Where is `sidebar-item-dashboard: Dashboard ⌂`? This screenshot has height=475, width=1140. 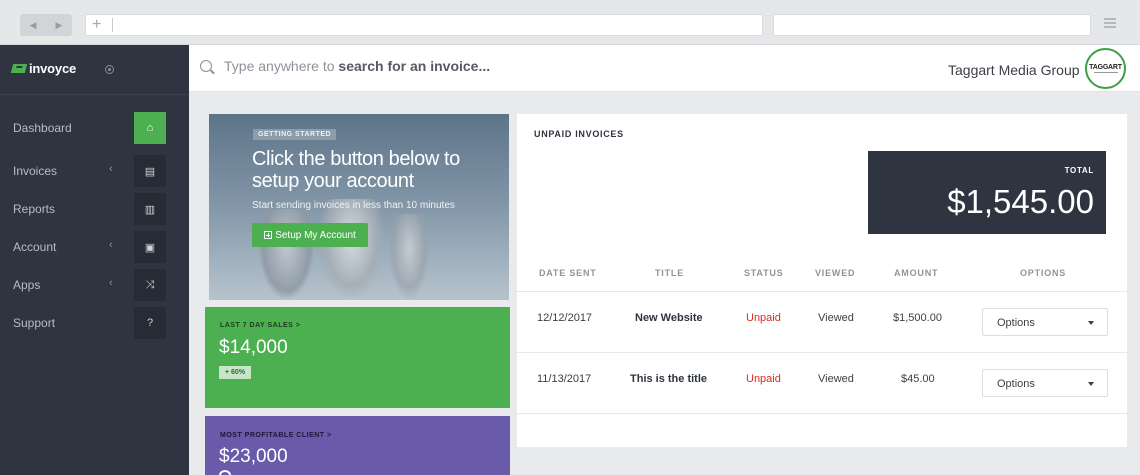
sidebar-item-dashboard: Dashboard ⌂ is located at coordinates (94, 128).